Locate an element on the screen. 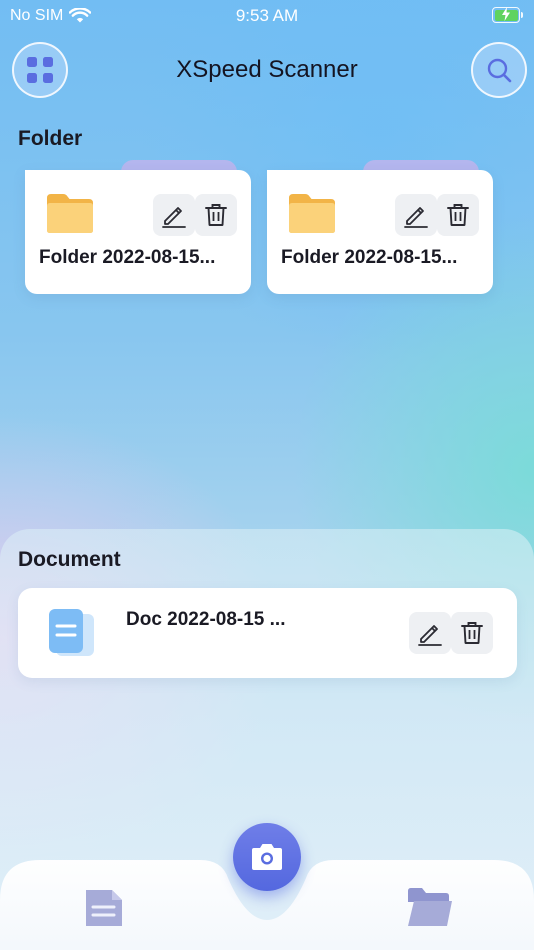 The width and height of the screenshot is (534, 950). document-section-title: Document is located at coordinates (69, 559).